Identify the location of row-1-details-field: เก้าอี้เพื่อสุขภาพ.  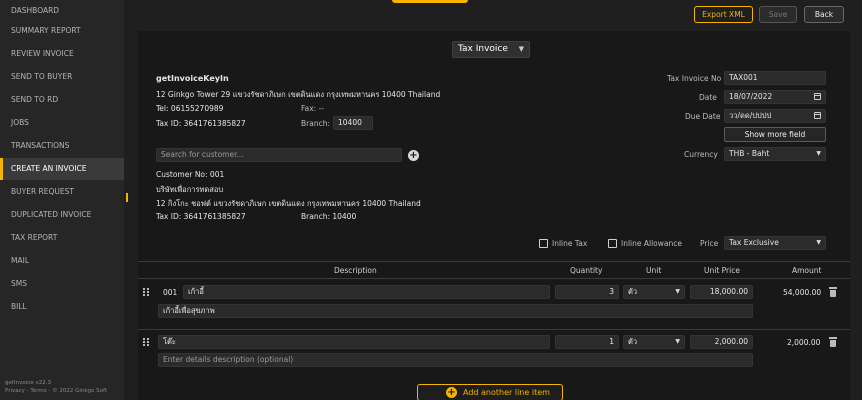
(455, 311).